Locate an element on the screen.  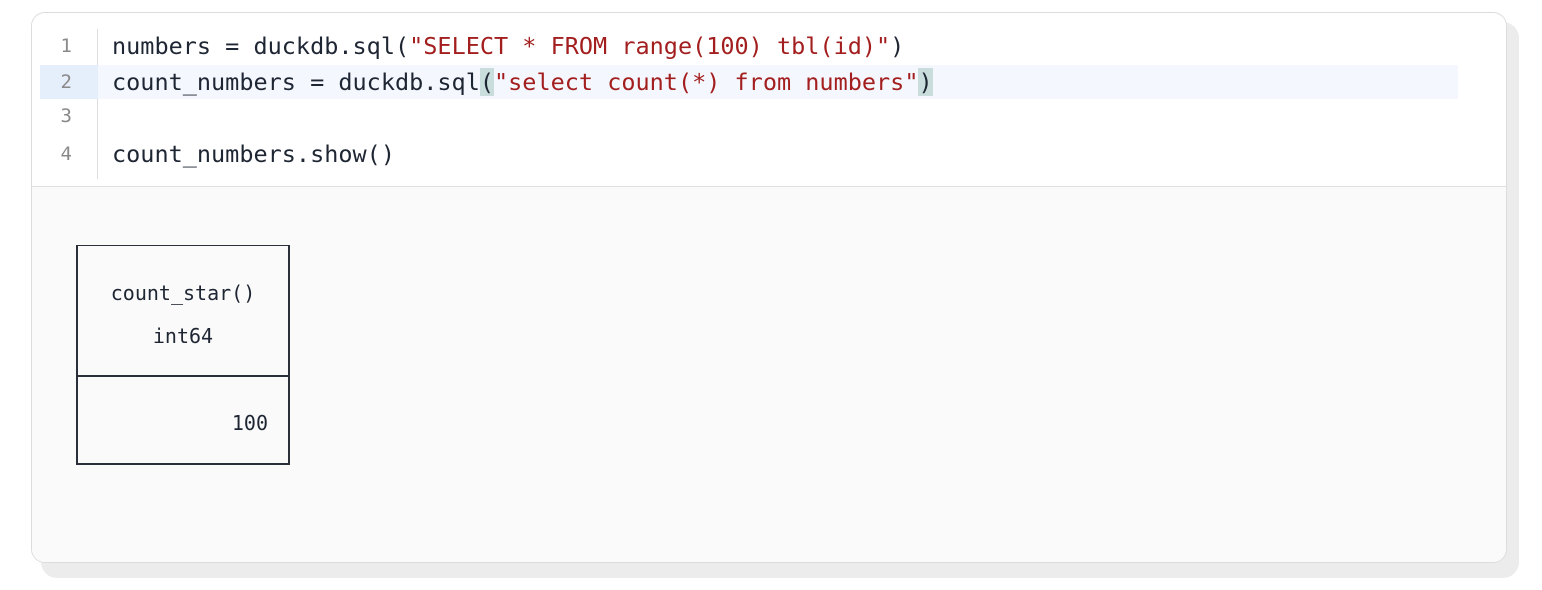
line-number: 1 is located at coordinates (66, 46).